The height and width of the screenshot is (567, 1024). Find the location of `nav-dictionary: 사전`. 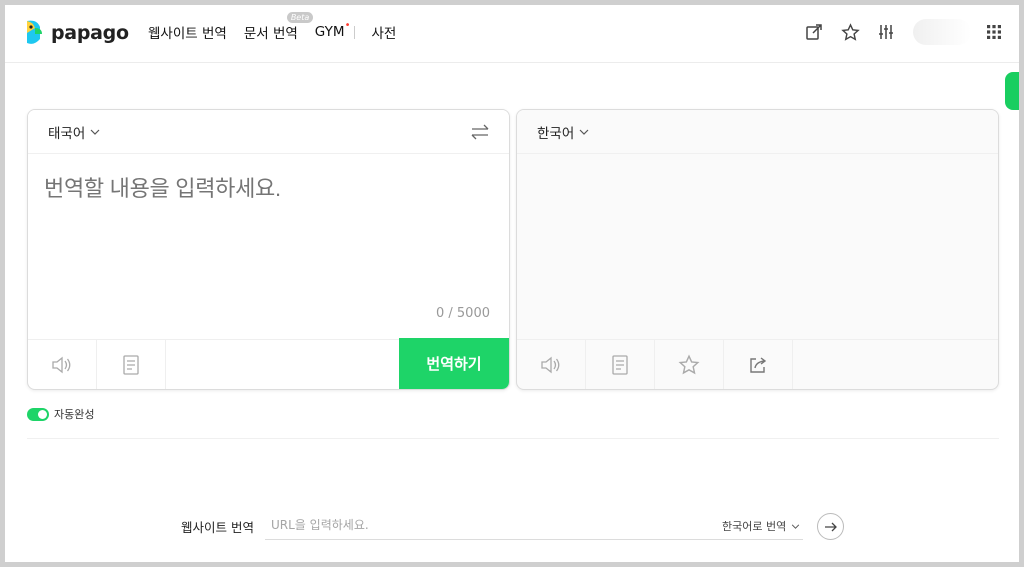

nav-dictionary: 사전 is located at coordinates (383, 32).